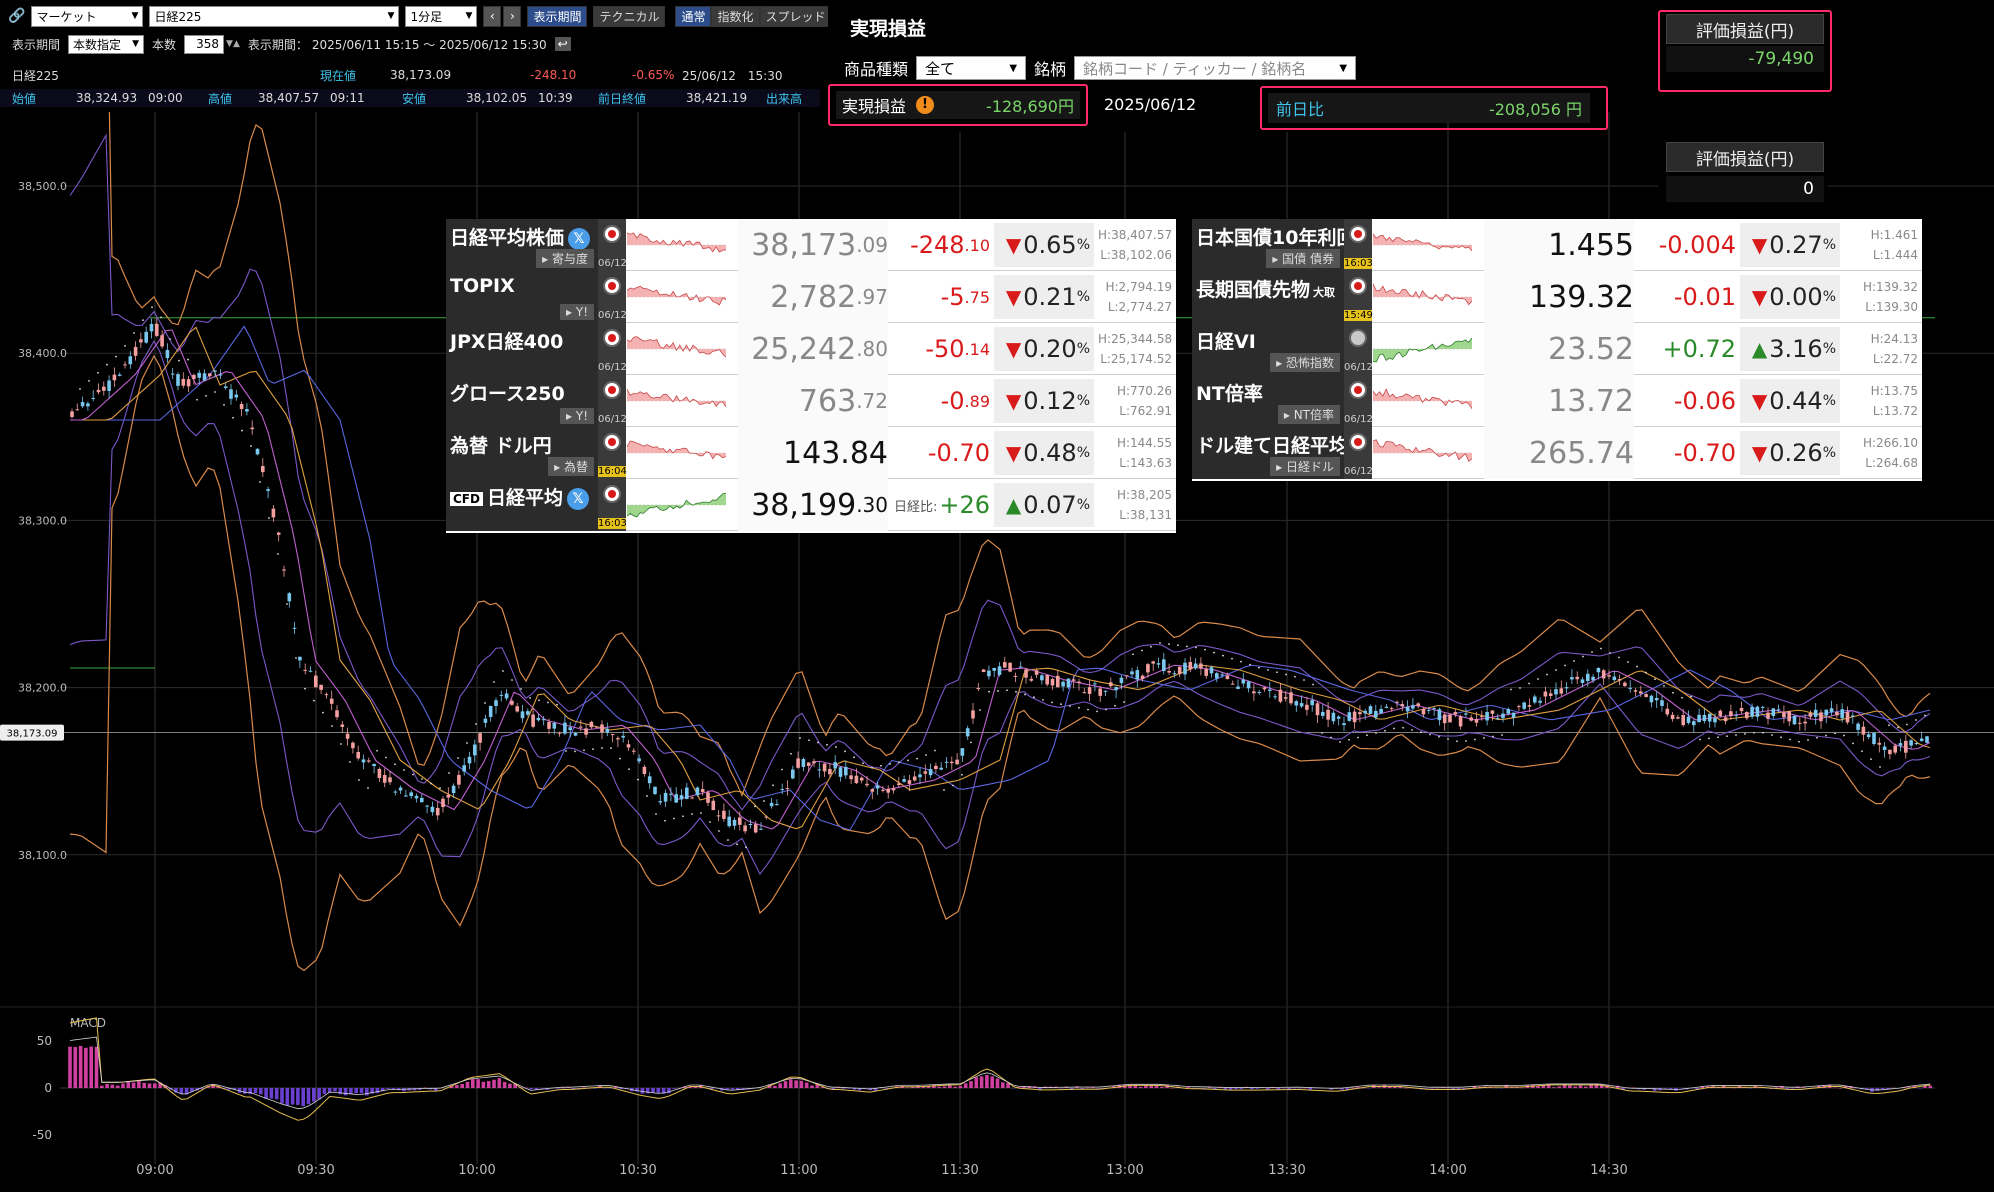  What do you see at coordinates (952, 297) in the screenshot?
I see `change-main: -5` at bounding box center [952, 297].